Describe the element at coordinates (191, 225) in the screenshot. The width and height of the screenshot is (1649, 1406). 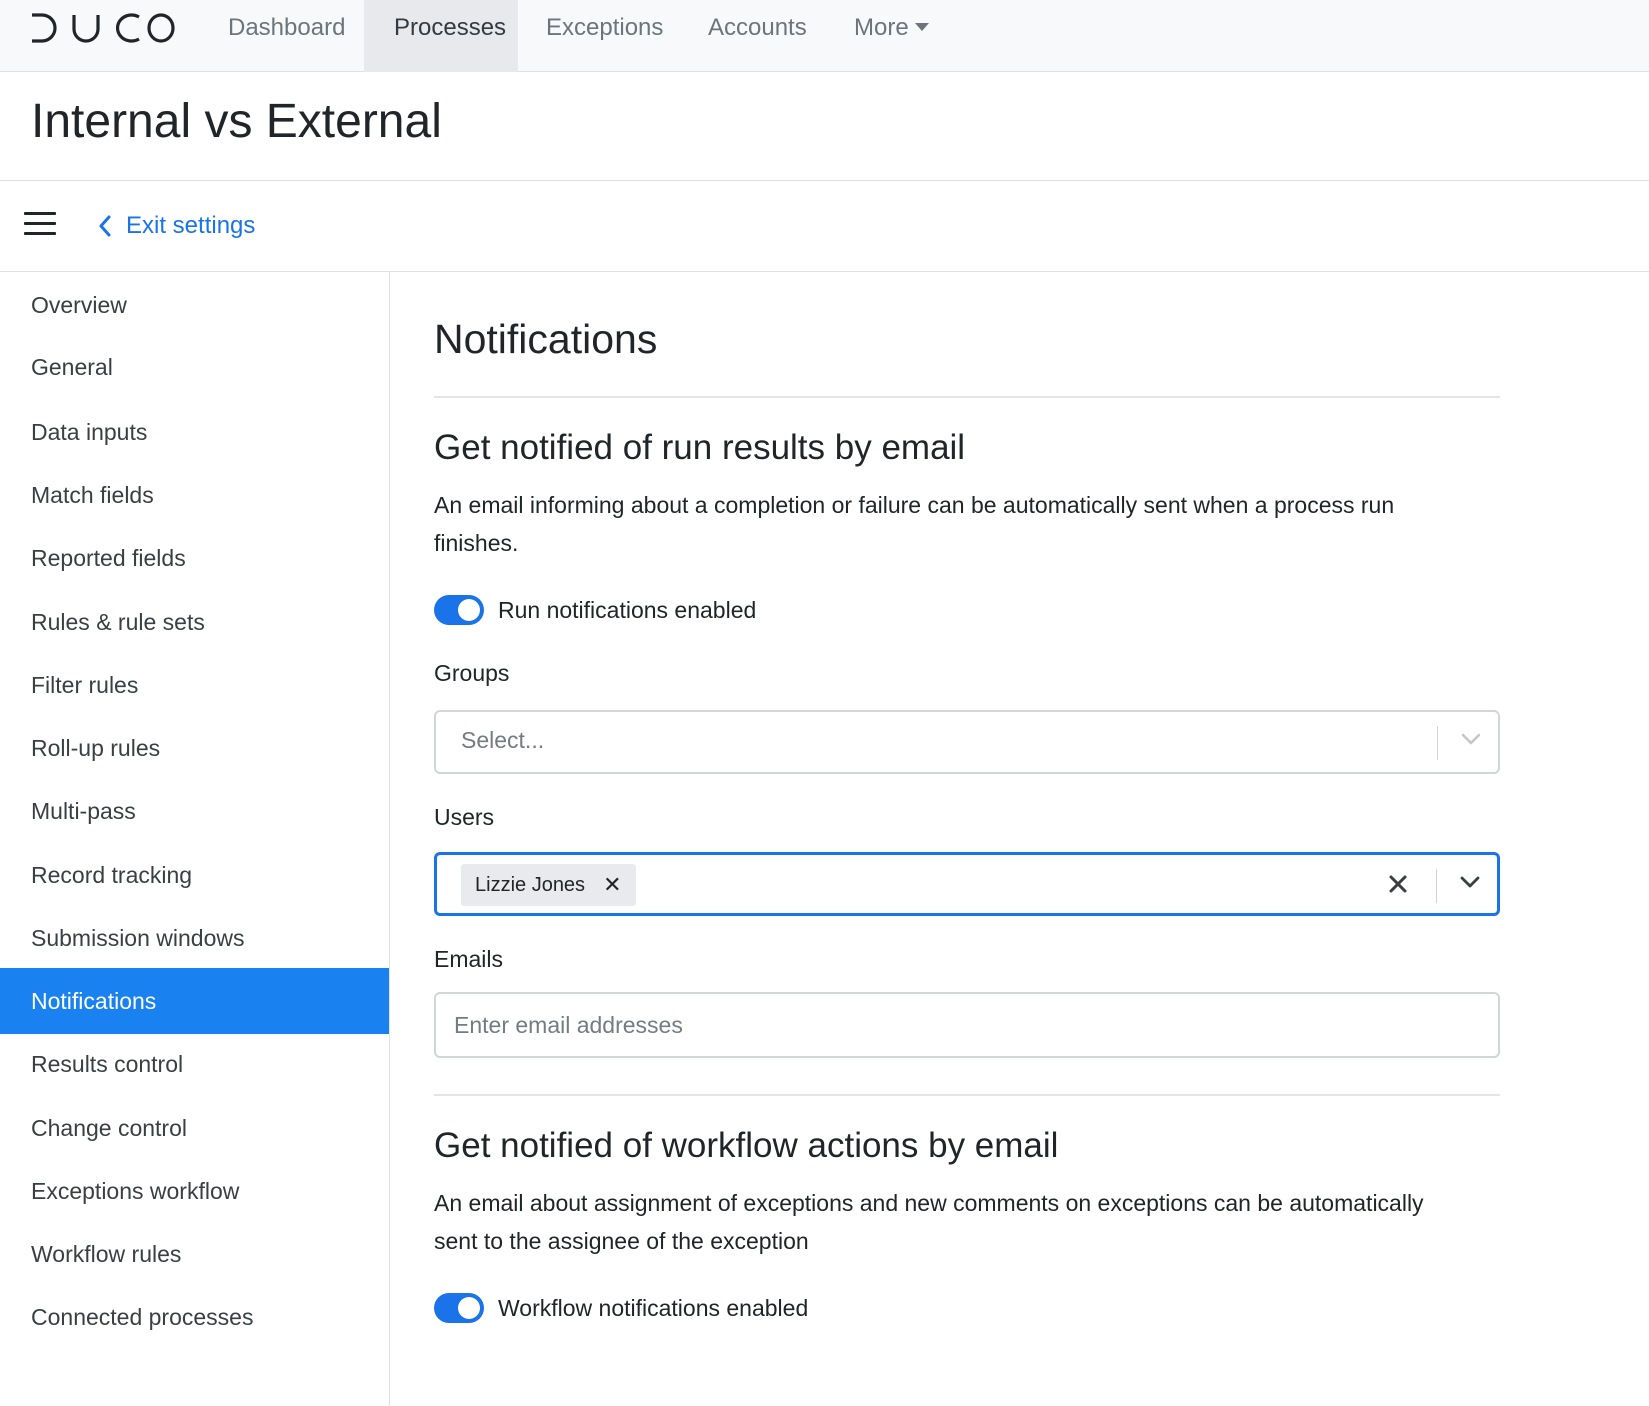
I see `exit-settings-label: Exit settings` at that location.